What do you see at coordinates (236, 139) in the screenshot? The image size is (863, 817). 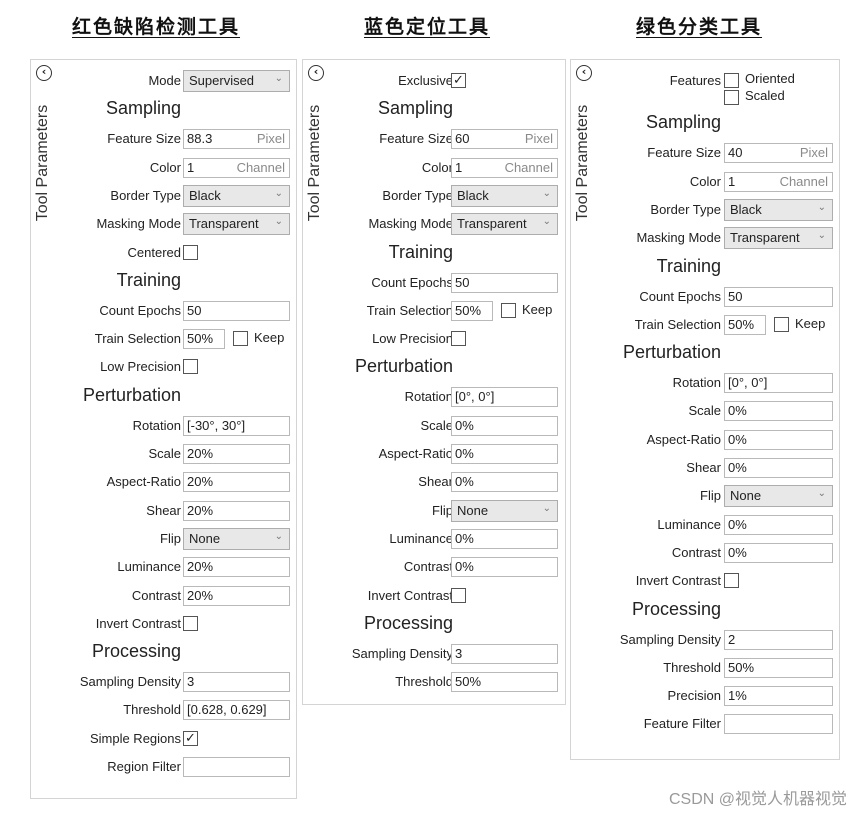 I see `feature-size-input: 88.3 Pixel` at bounding box center [236, 139].